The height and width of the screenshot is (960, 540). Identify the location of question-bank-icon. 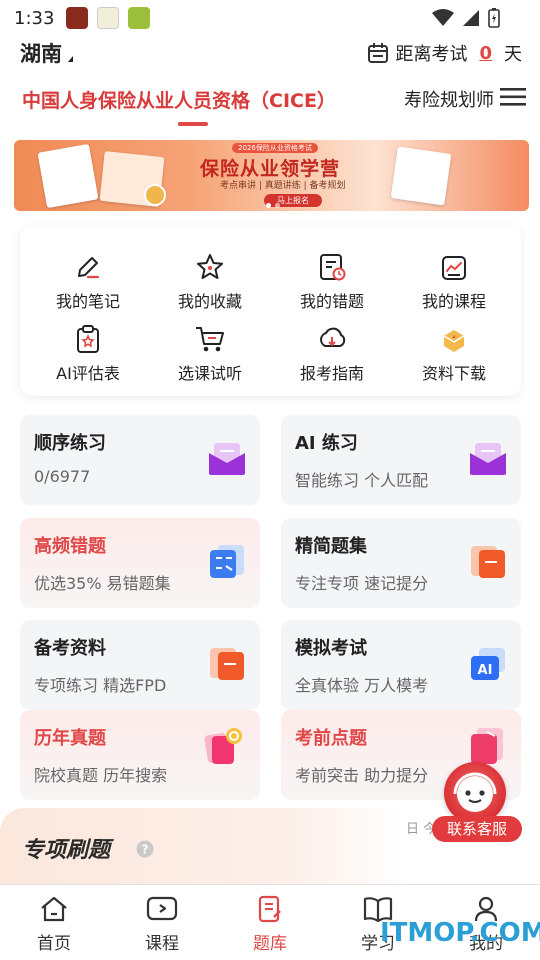
(269, 909).